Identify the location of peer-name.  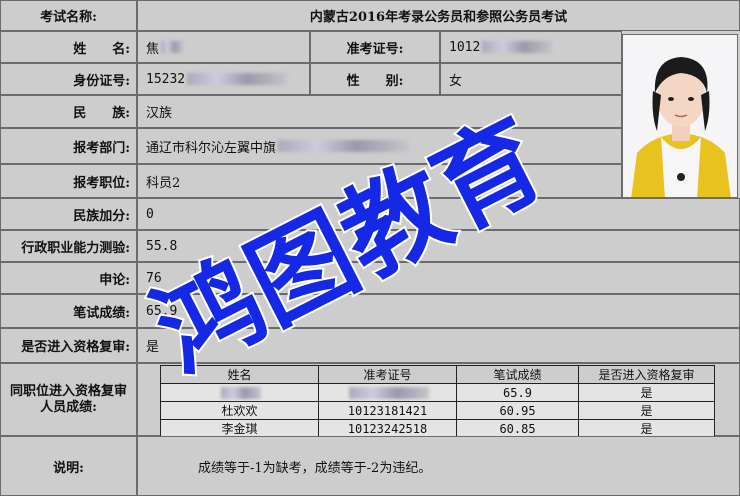
(239, 392).